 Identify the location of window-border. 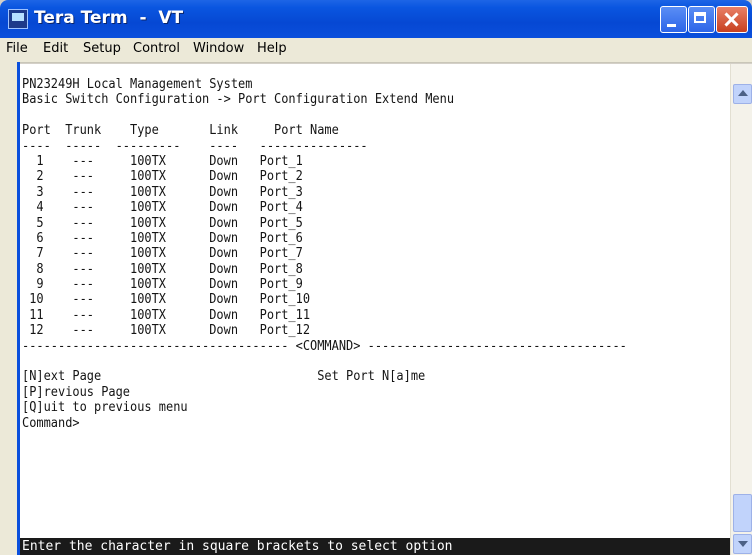
(10, 308).